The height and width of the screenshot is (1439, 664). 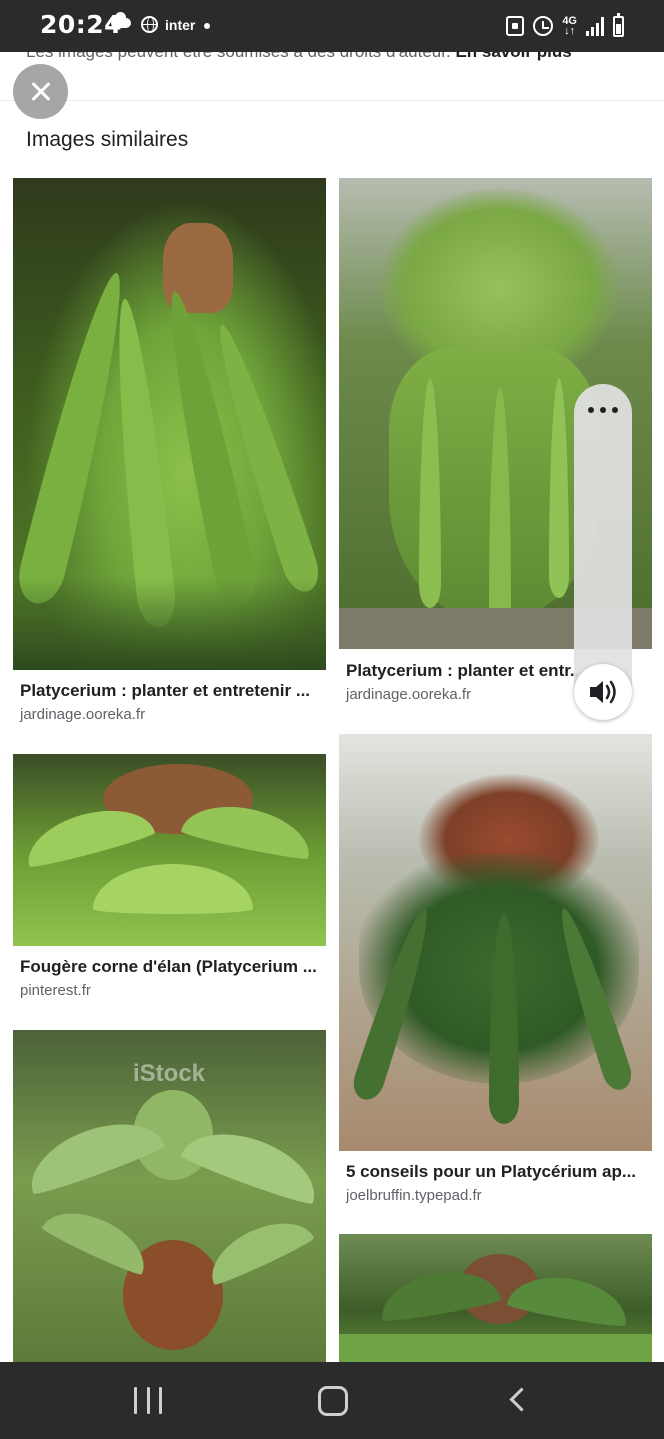 I want to click on signal-icon, so click(x=595, y=26).